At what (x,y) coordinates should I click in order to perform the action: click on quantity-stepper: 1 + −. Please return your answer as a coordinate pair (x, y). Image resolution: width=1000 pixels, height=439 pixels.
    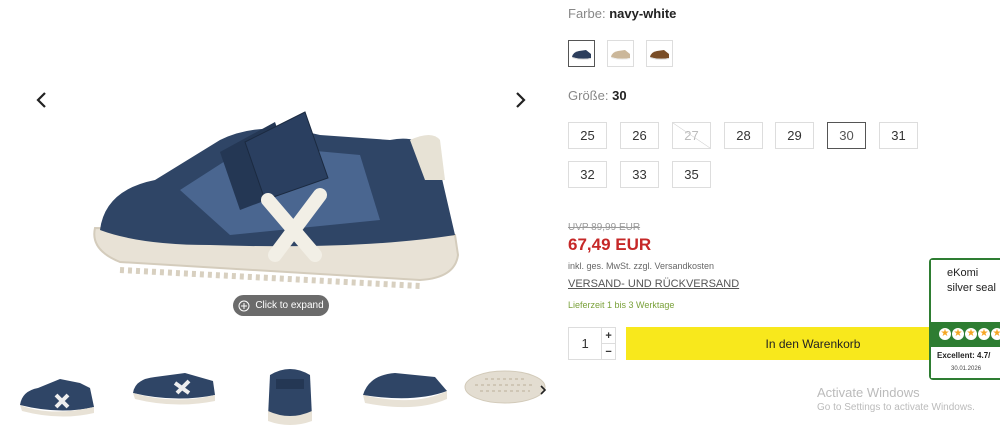
    Looking at the image, I should click on (592, 343).